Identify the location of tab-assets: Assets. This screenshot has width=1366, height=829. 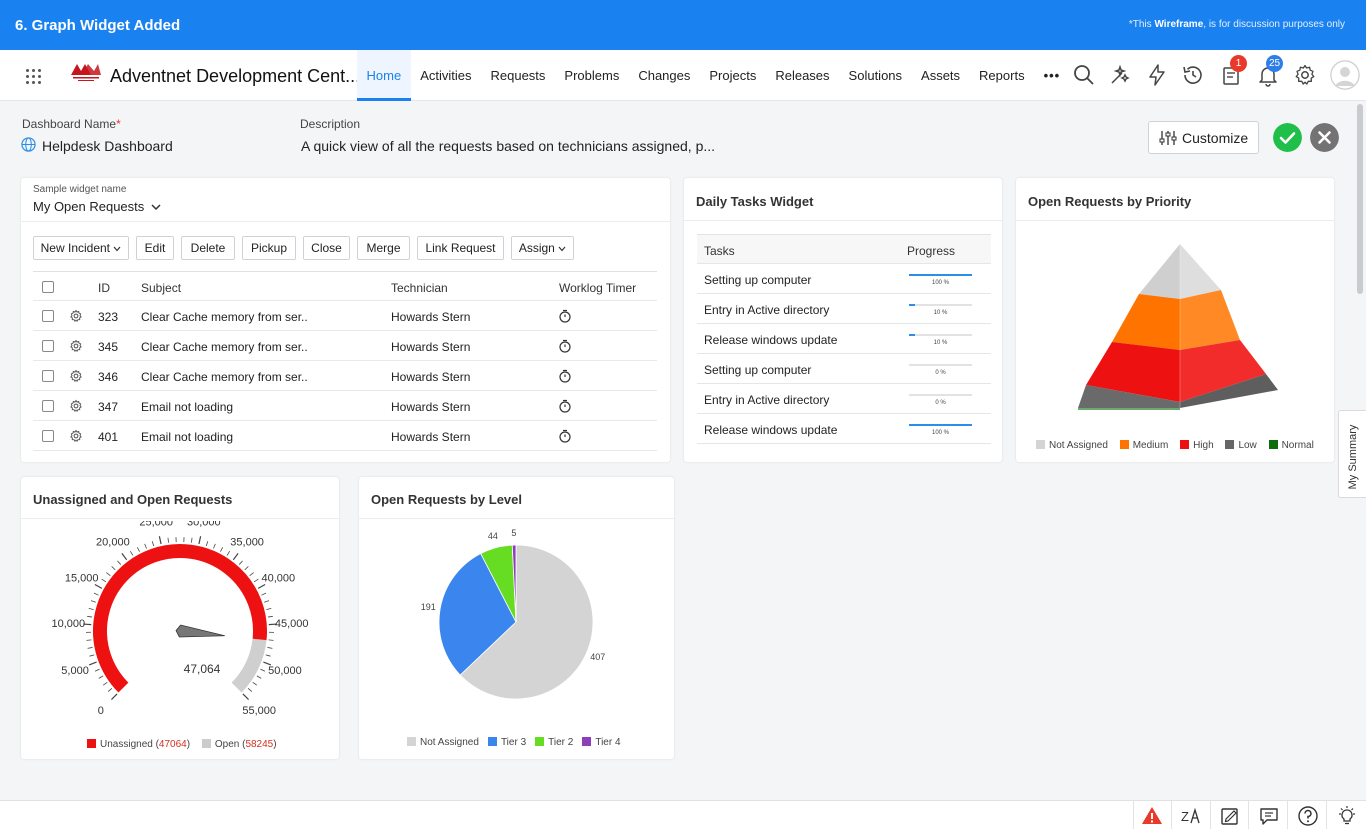
(941, 75).